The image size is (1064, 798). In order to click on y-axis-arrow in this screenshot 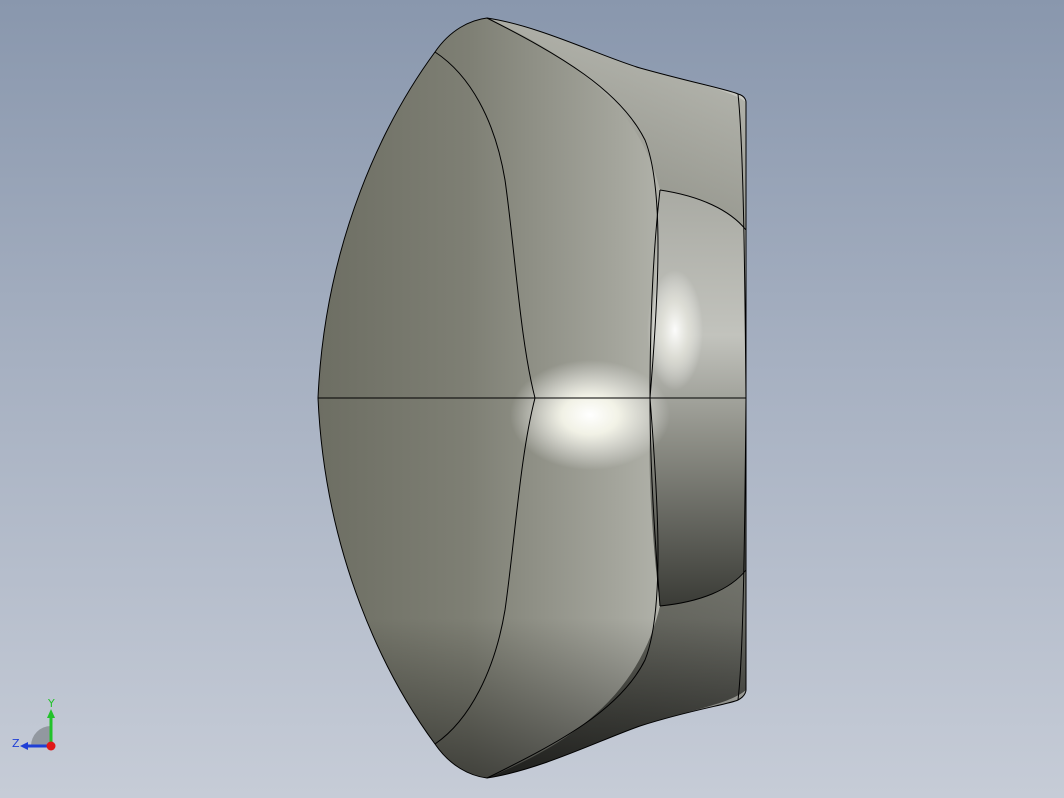, I will do `click(51, 713)`.